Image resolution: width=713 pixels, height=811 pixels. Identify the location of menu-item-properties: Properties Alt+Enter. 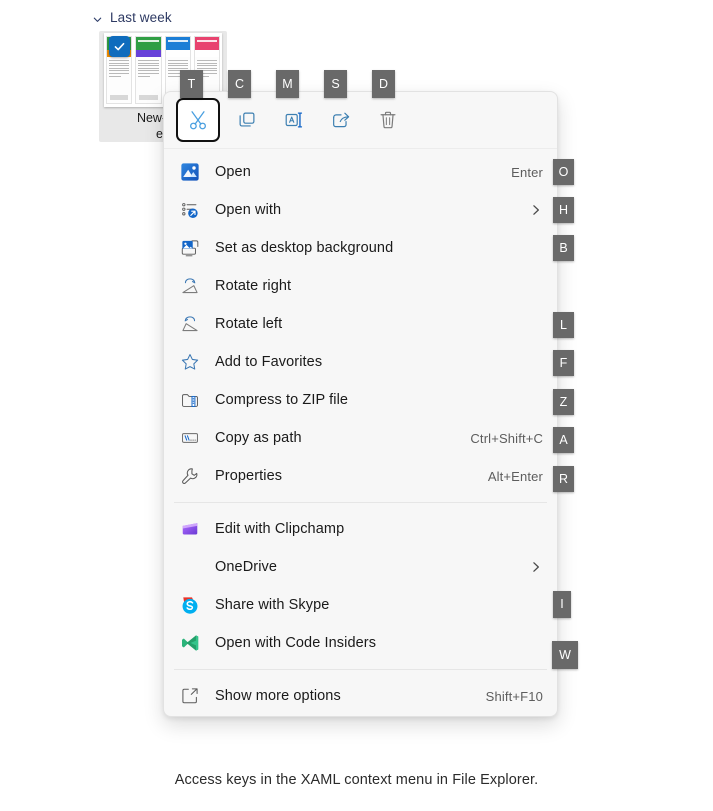
(360, 476).